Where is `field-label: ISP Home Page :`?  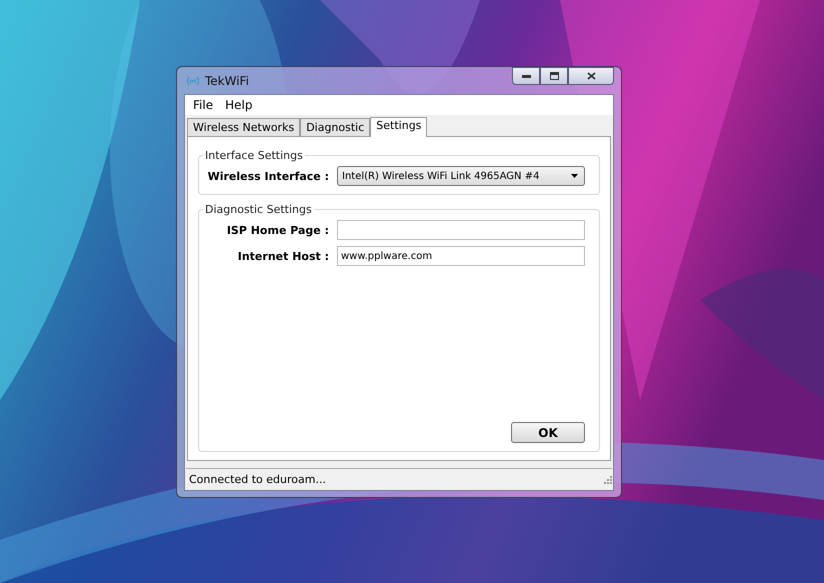 field-label: ISP Home Page : is located at coordinates (277, 230).